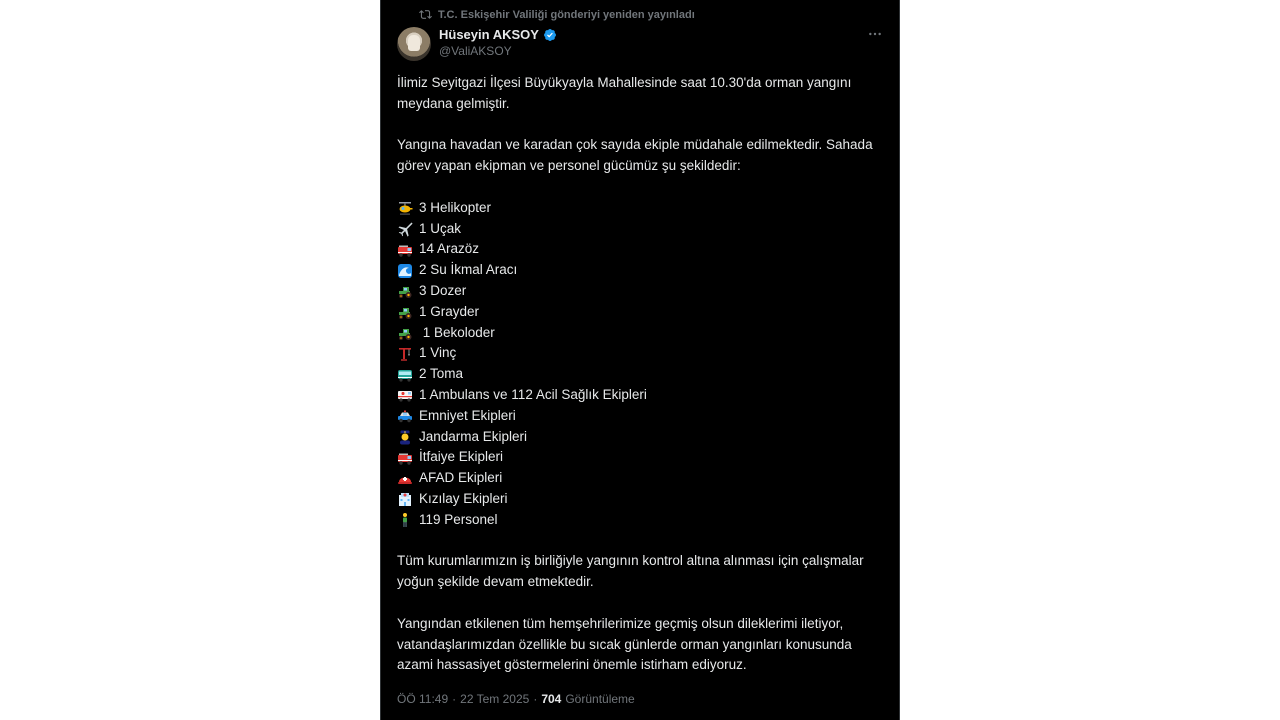 This screenshot has height=720, width=1280. Describe the element at coordinates (405, 354) in the screenshot. I see `crane-icon` at that location.